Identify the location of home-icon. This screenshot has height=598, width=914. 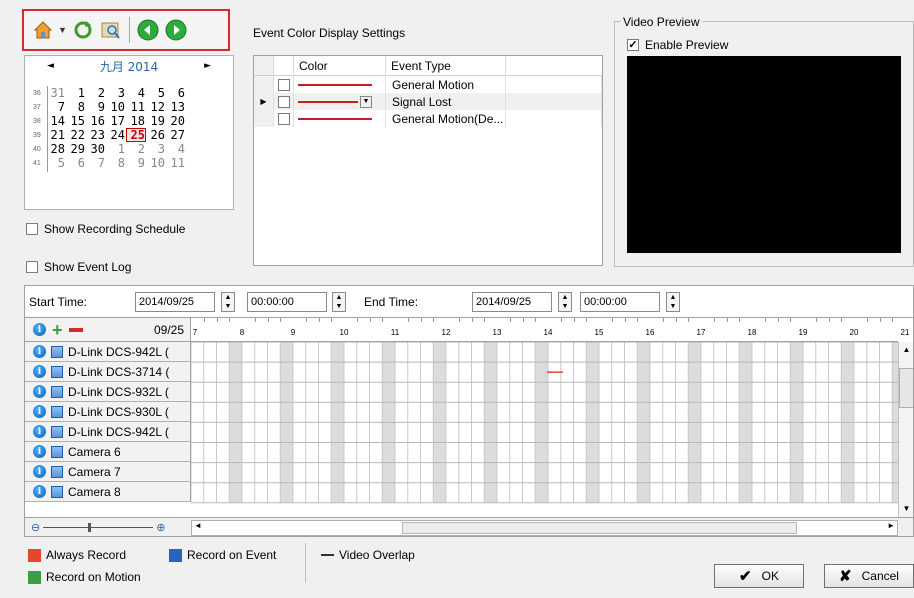
(43, 30).